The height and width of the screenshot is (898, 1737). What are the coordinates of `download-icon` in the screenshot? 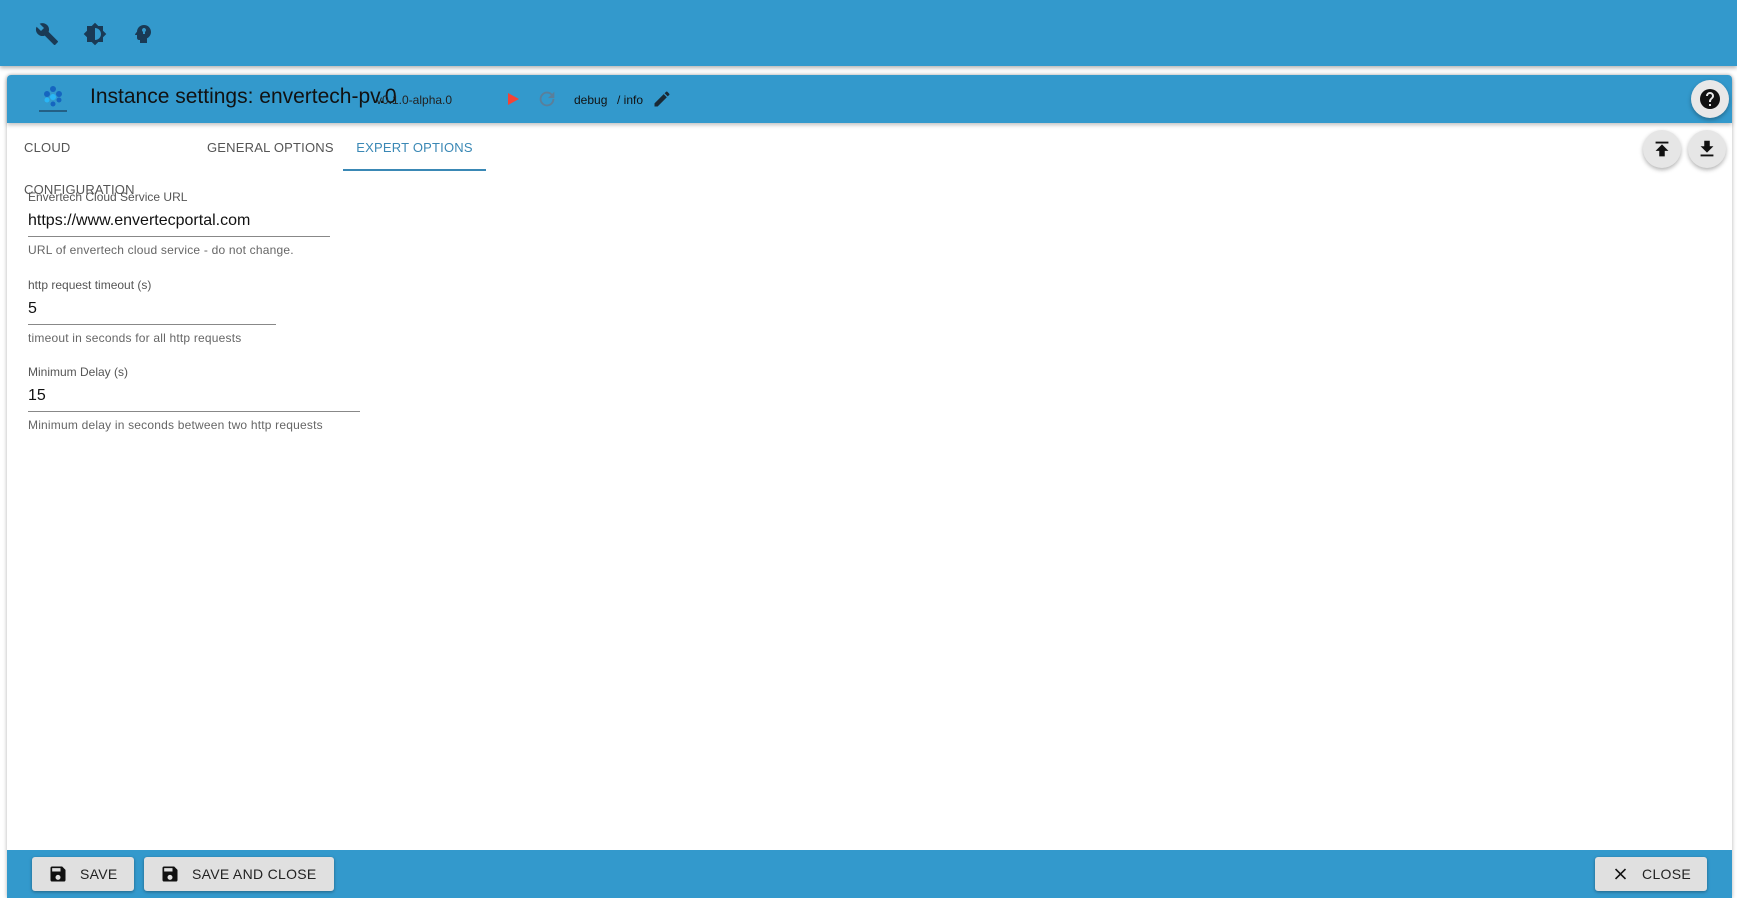 It's located at (1707, 148).